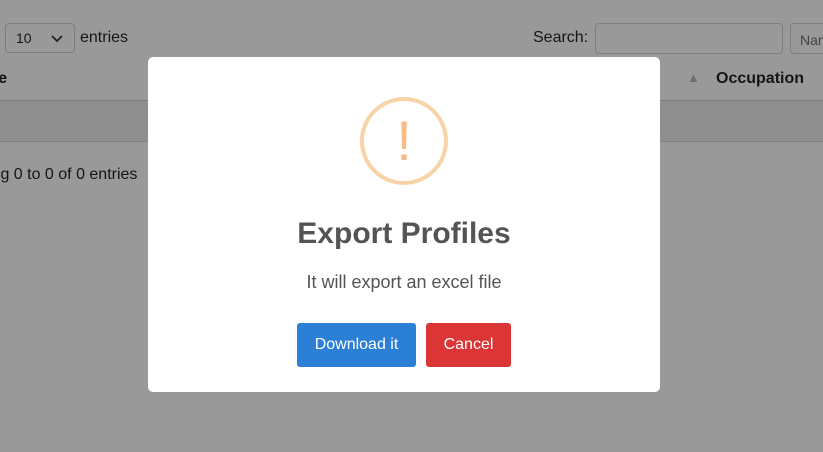  I want to click on dialog-text: It will export an excel file, so click(404, 282).